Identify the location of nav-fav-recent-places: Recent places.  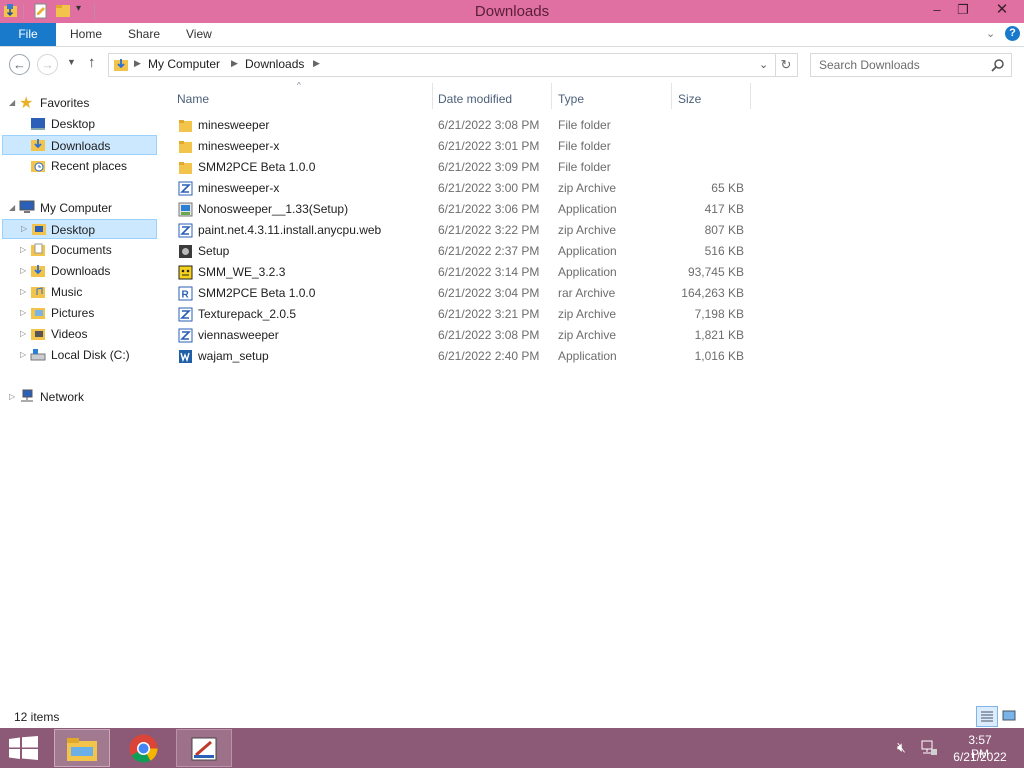
(79, 166).